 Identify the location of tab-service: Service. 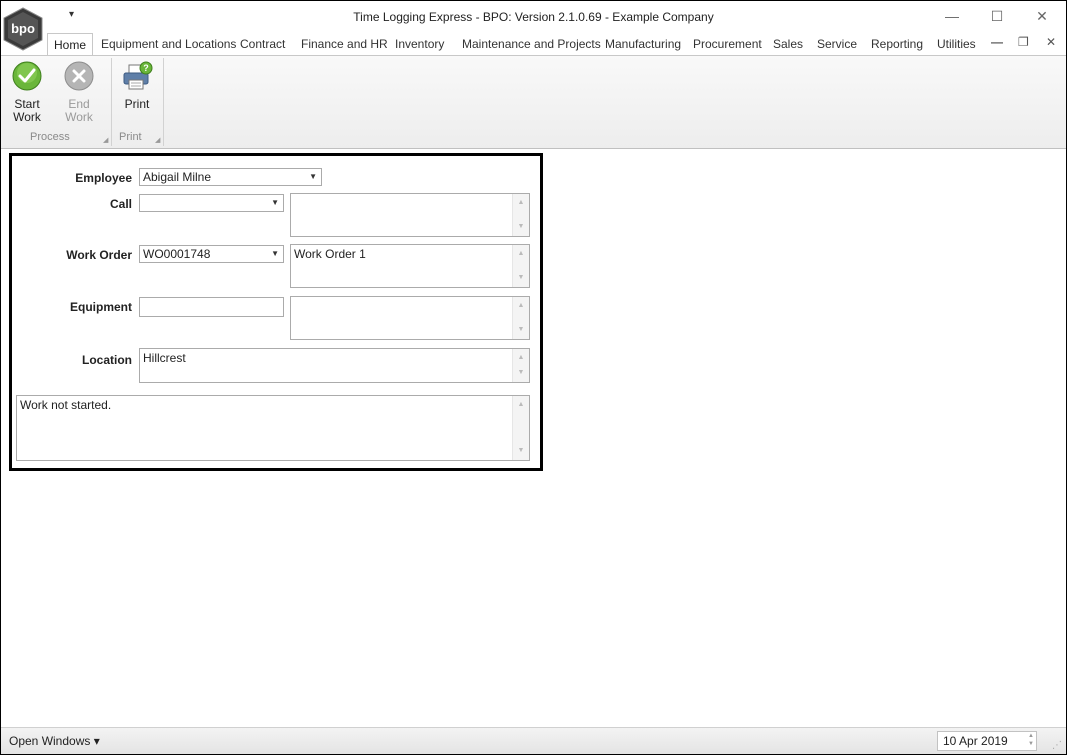
(837, 44).